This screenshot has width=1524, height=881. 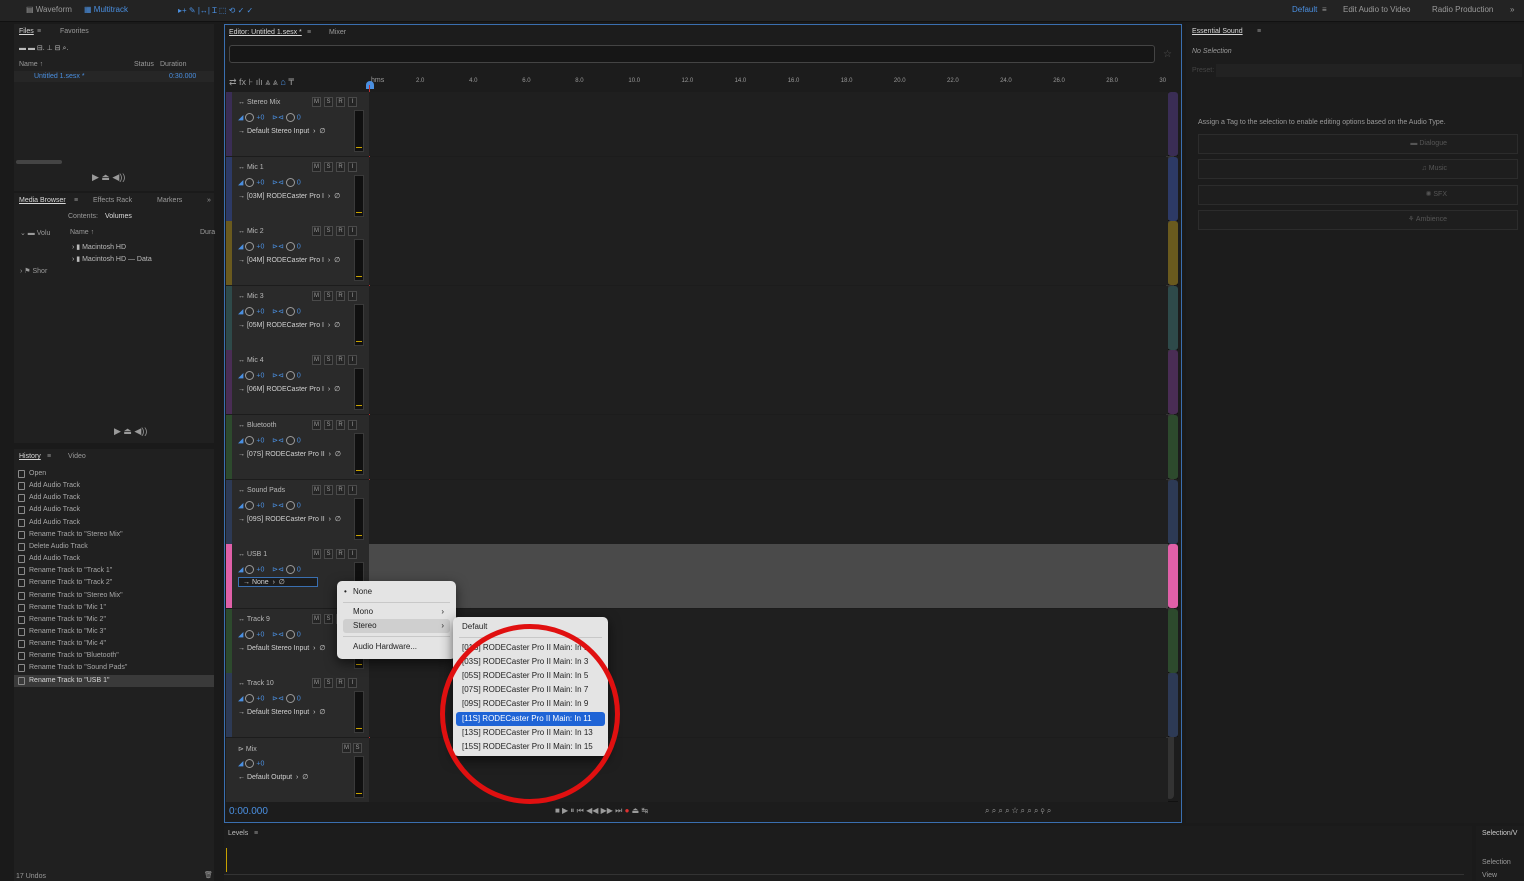 I want to click on ambience-button: ⚘ Ambience, so click(x=1358, y=220).